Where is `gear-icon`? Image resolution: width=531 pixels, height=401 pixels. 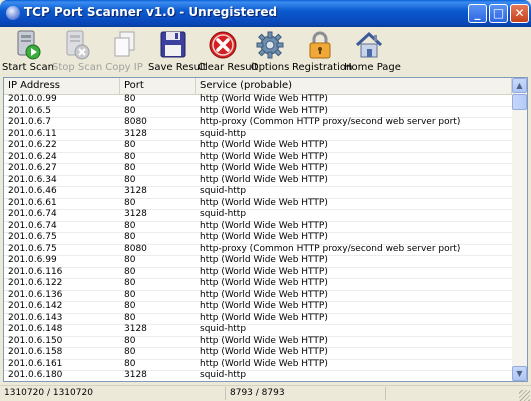
gear-icon is located at coordinates (270, 45).